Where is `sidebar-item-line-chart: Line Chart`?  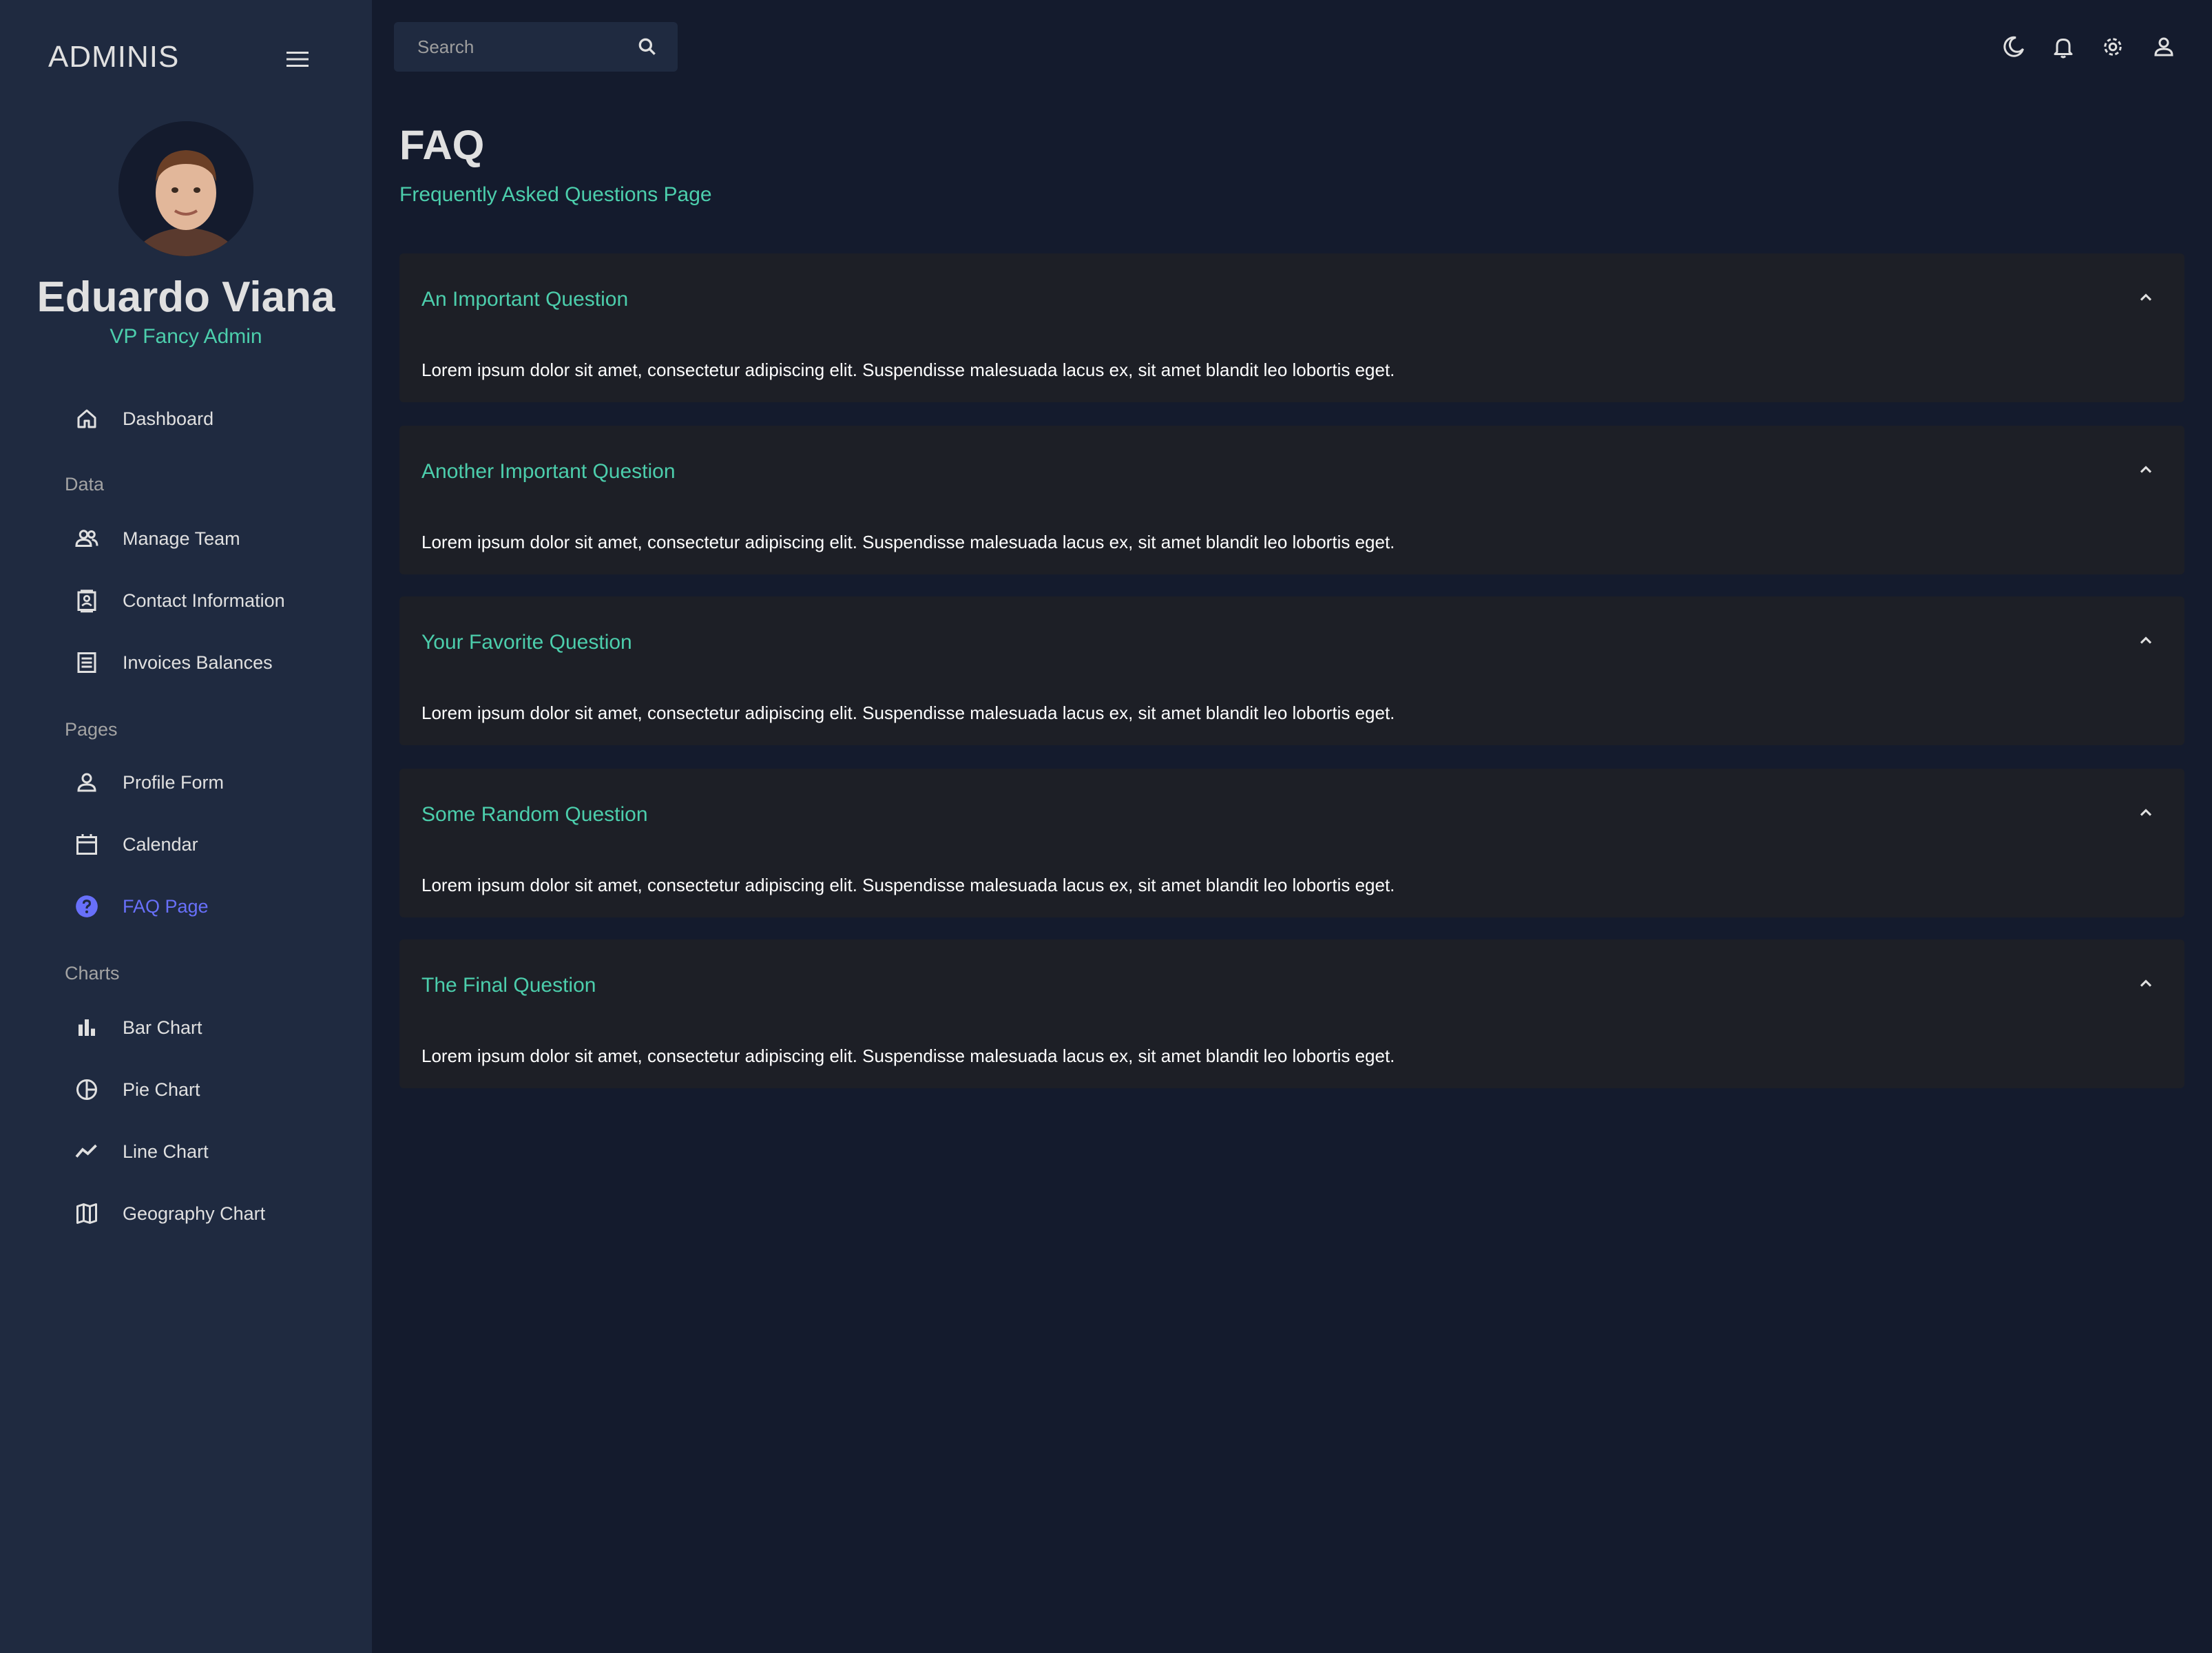 sidebar-item-line-chart: Line Chart is located at coordinates (206, 1151).